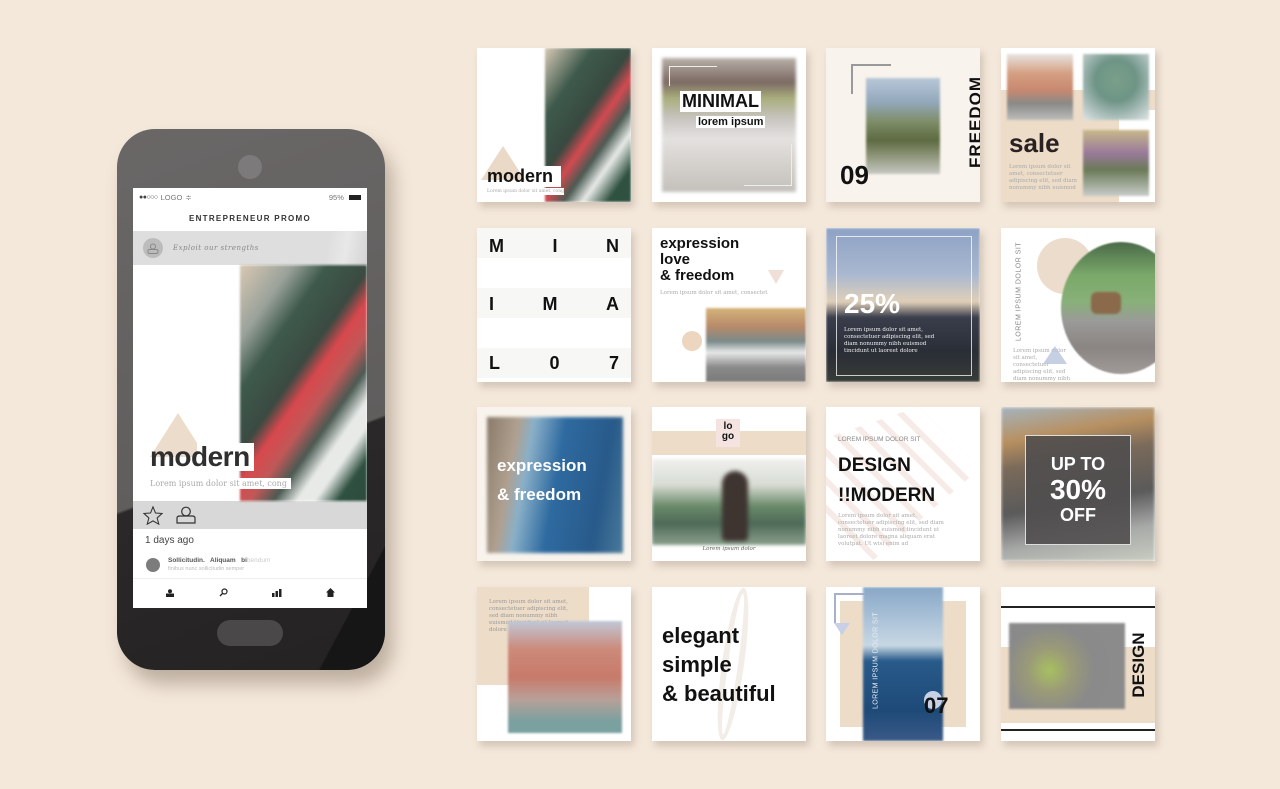 This screenshot has width=1280, height=789. What do you see at coordinates (554, 484) in the screenshot?
I see `template-expression-freedom: expression & freedom` at bounding box center [554, 484].